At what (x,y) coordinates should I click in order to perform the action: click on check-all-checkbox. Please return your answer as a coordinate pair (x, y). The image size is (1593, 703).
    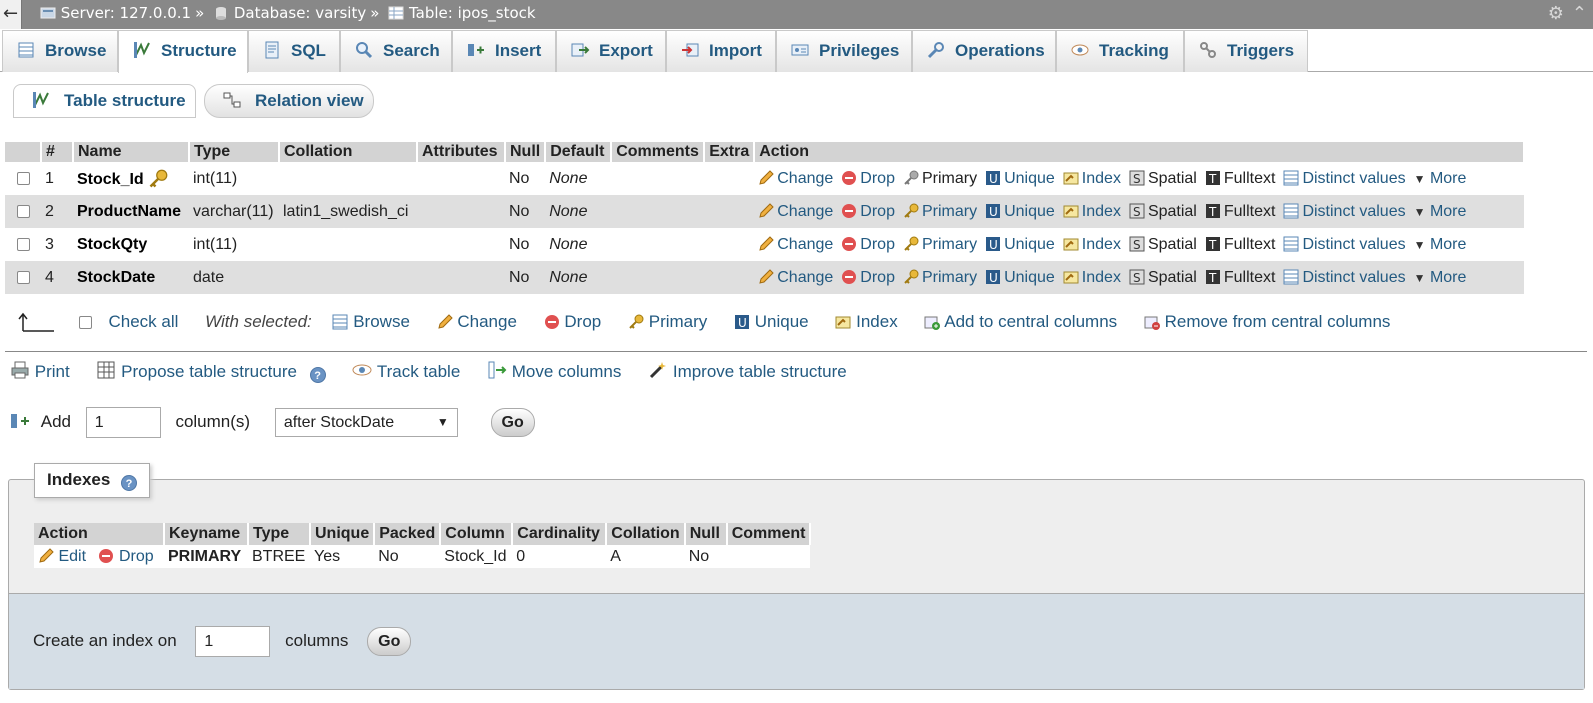
    Looking at the image, I should click on (85, 322).